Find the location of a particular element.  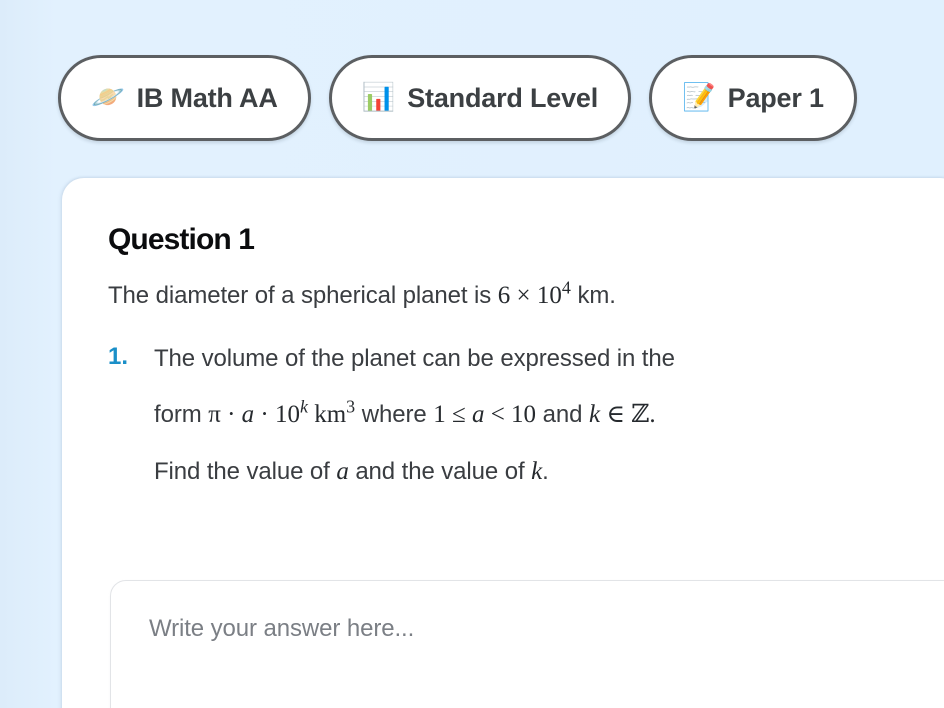

variable-a-inequality: a is located at coordinates (478, 415).